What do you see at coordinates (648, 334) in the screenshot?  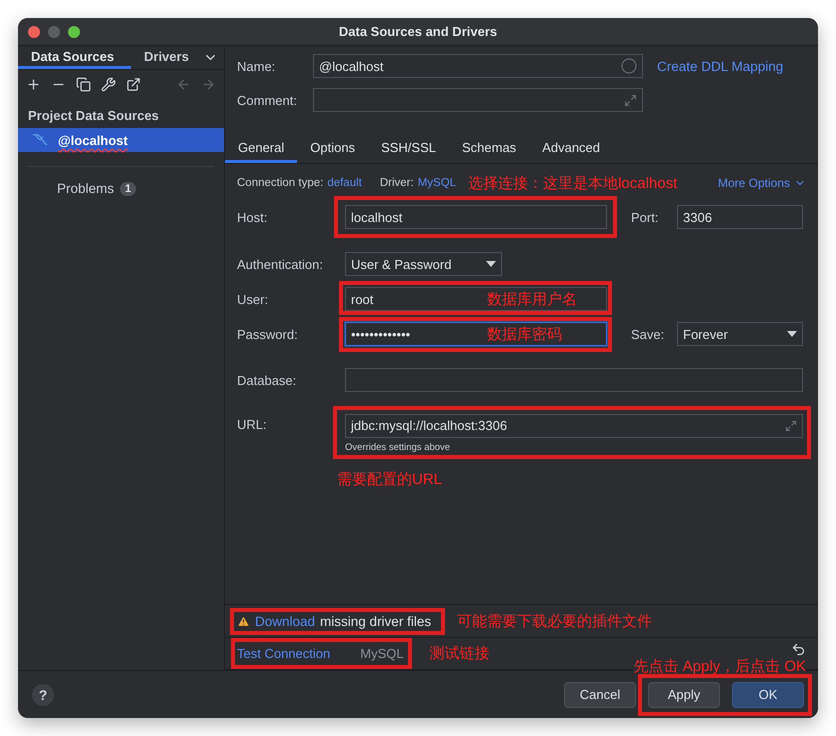 I see `field-label: Save:` at bounding box center [648, 334].